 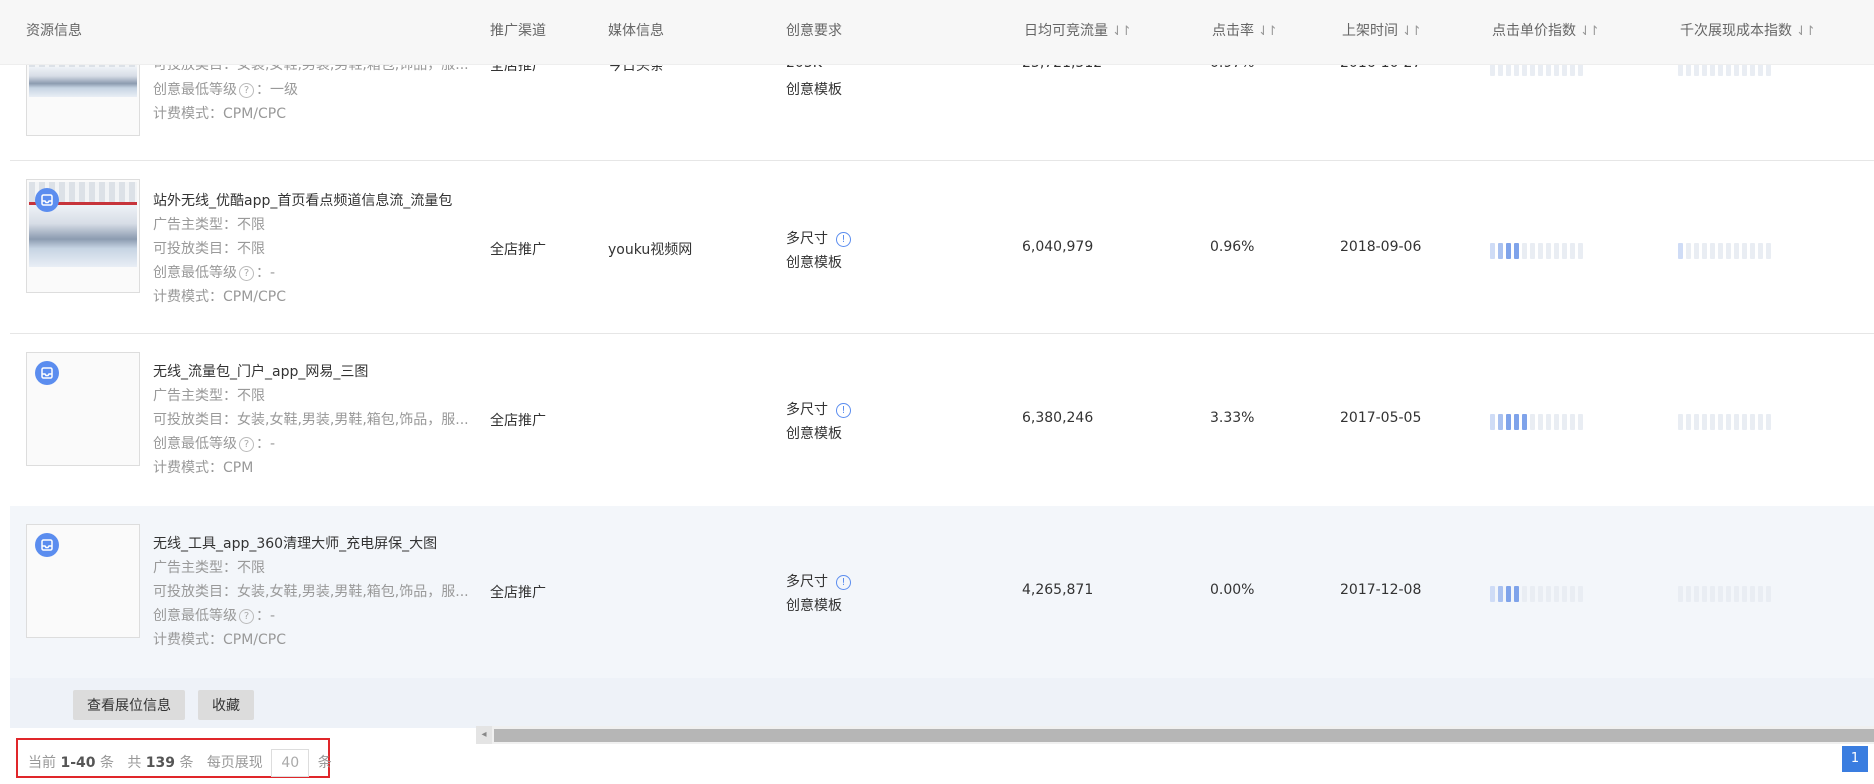 What do you see at coordinates (1078, 30) in the screenshot?
I see `col-traffic: 日均可竞流量 ⇃↾` at bounding box center [1078, 30].